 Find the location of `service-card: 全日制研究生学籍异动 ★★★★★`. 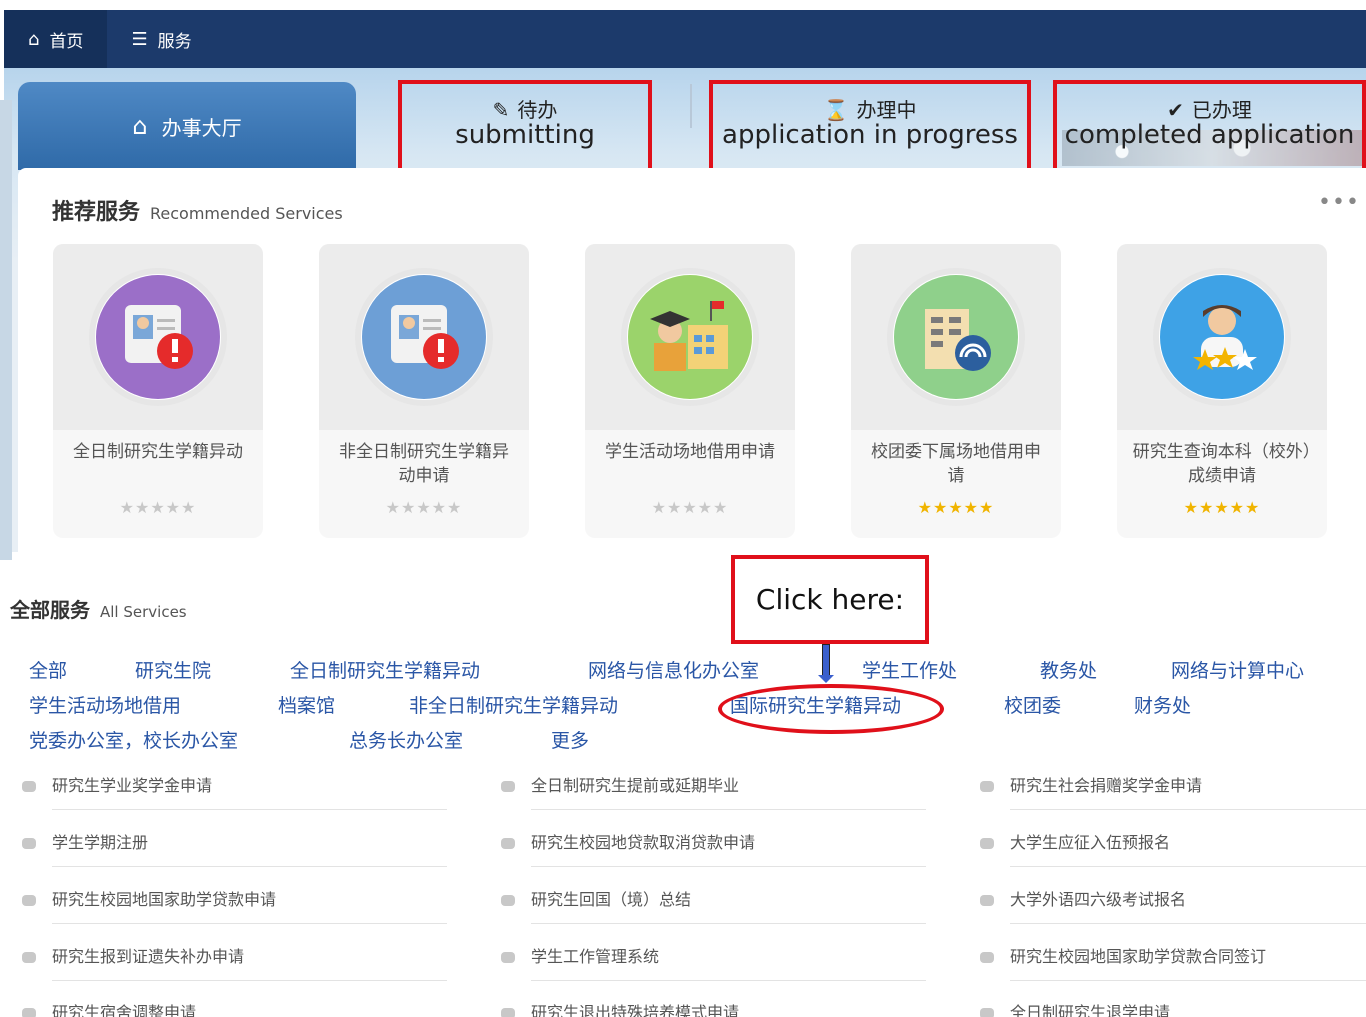

service-card: 全日制研究生学籍异动 ★★★★★ is located at coordinates (158, 391).